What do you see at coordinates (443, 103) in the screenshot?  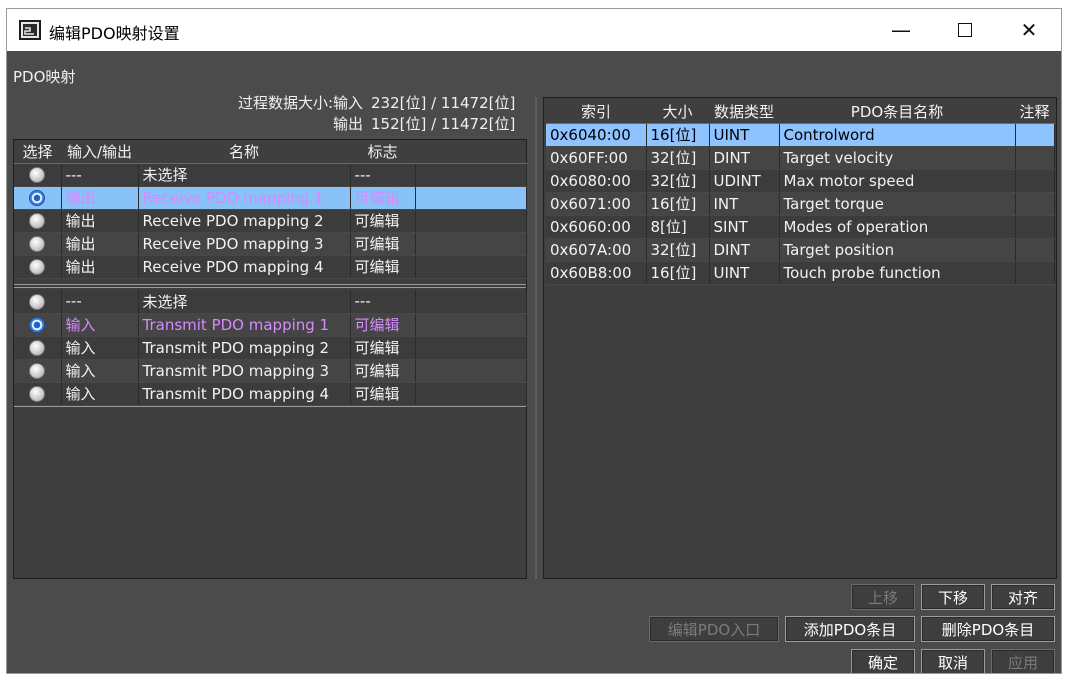 I see `process-data-size-input-value: 232[位] / 11472[位]` at bounding box center [443, 103].